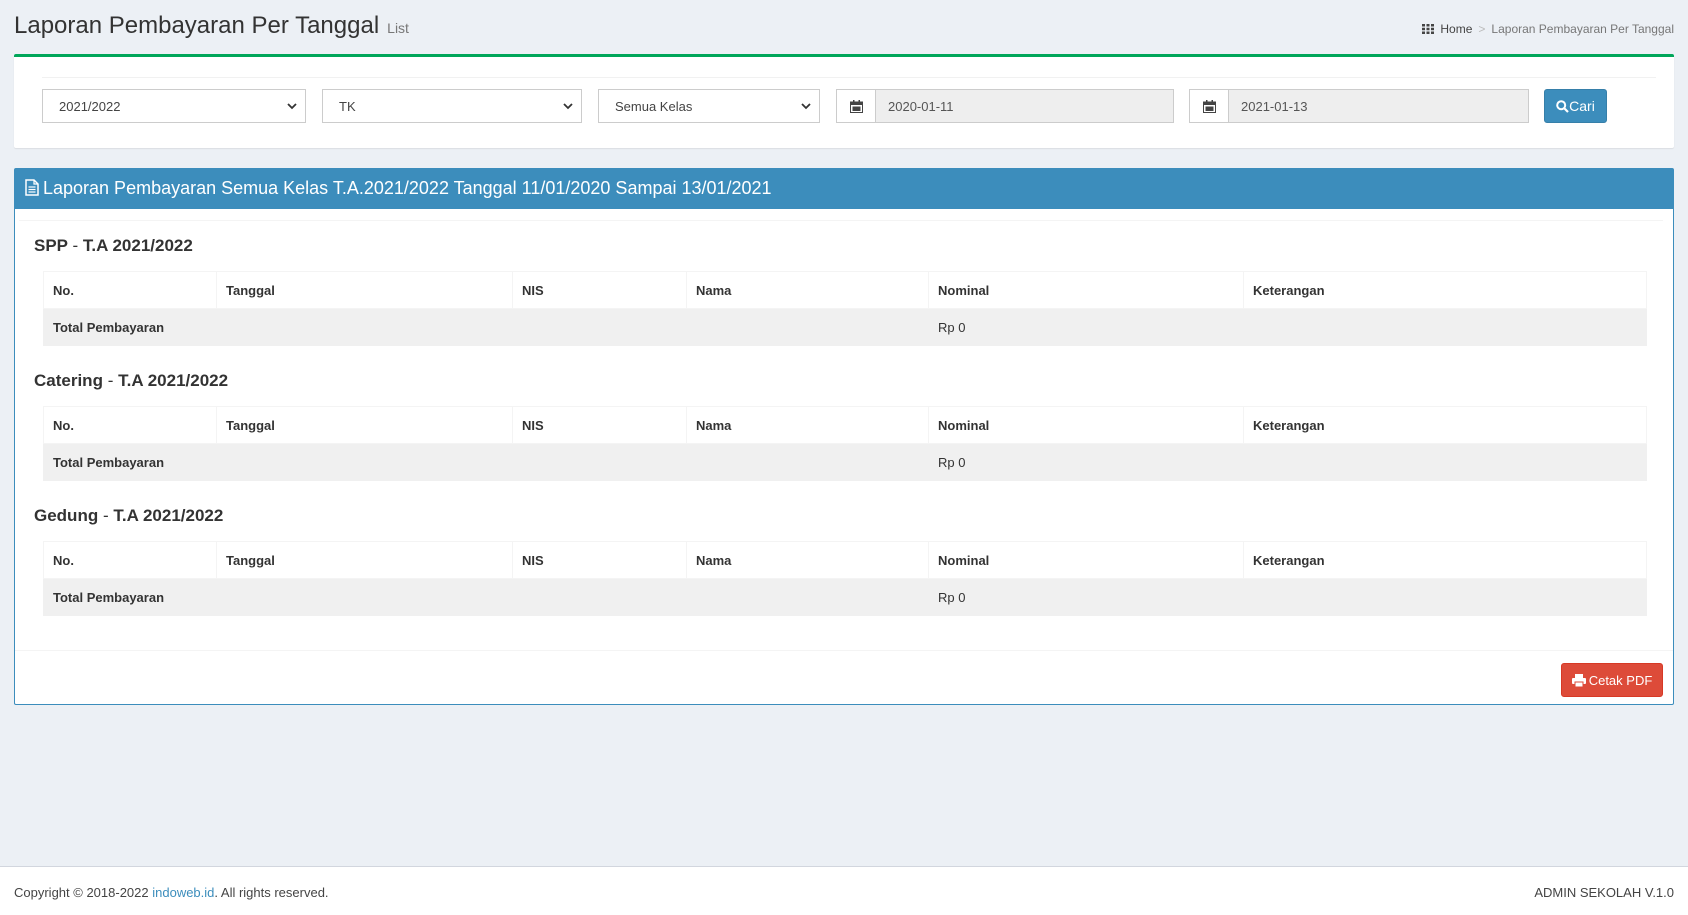  Describe the element at coordinates (452, 106) in the screenshot. I see `jenjang-select: TK` at that location.